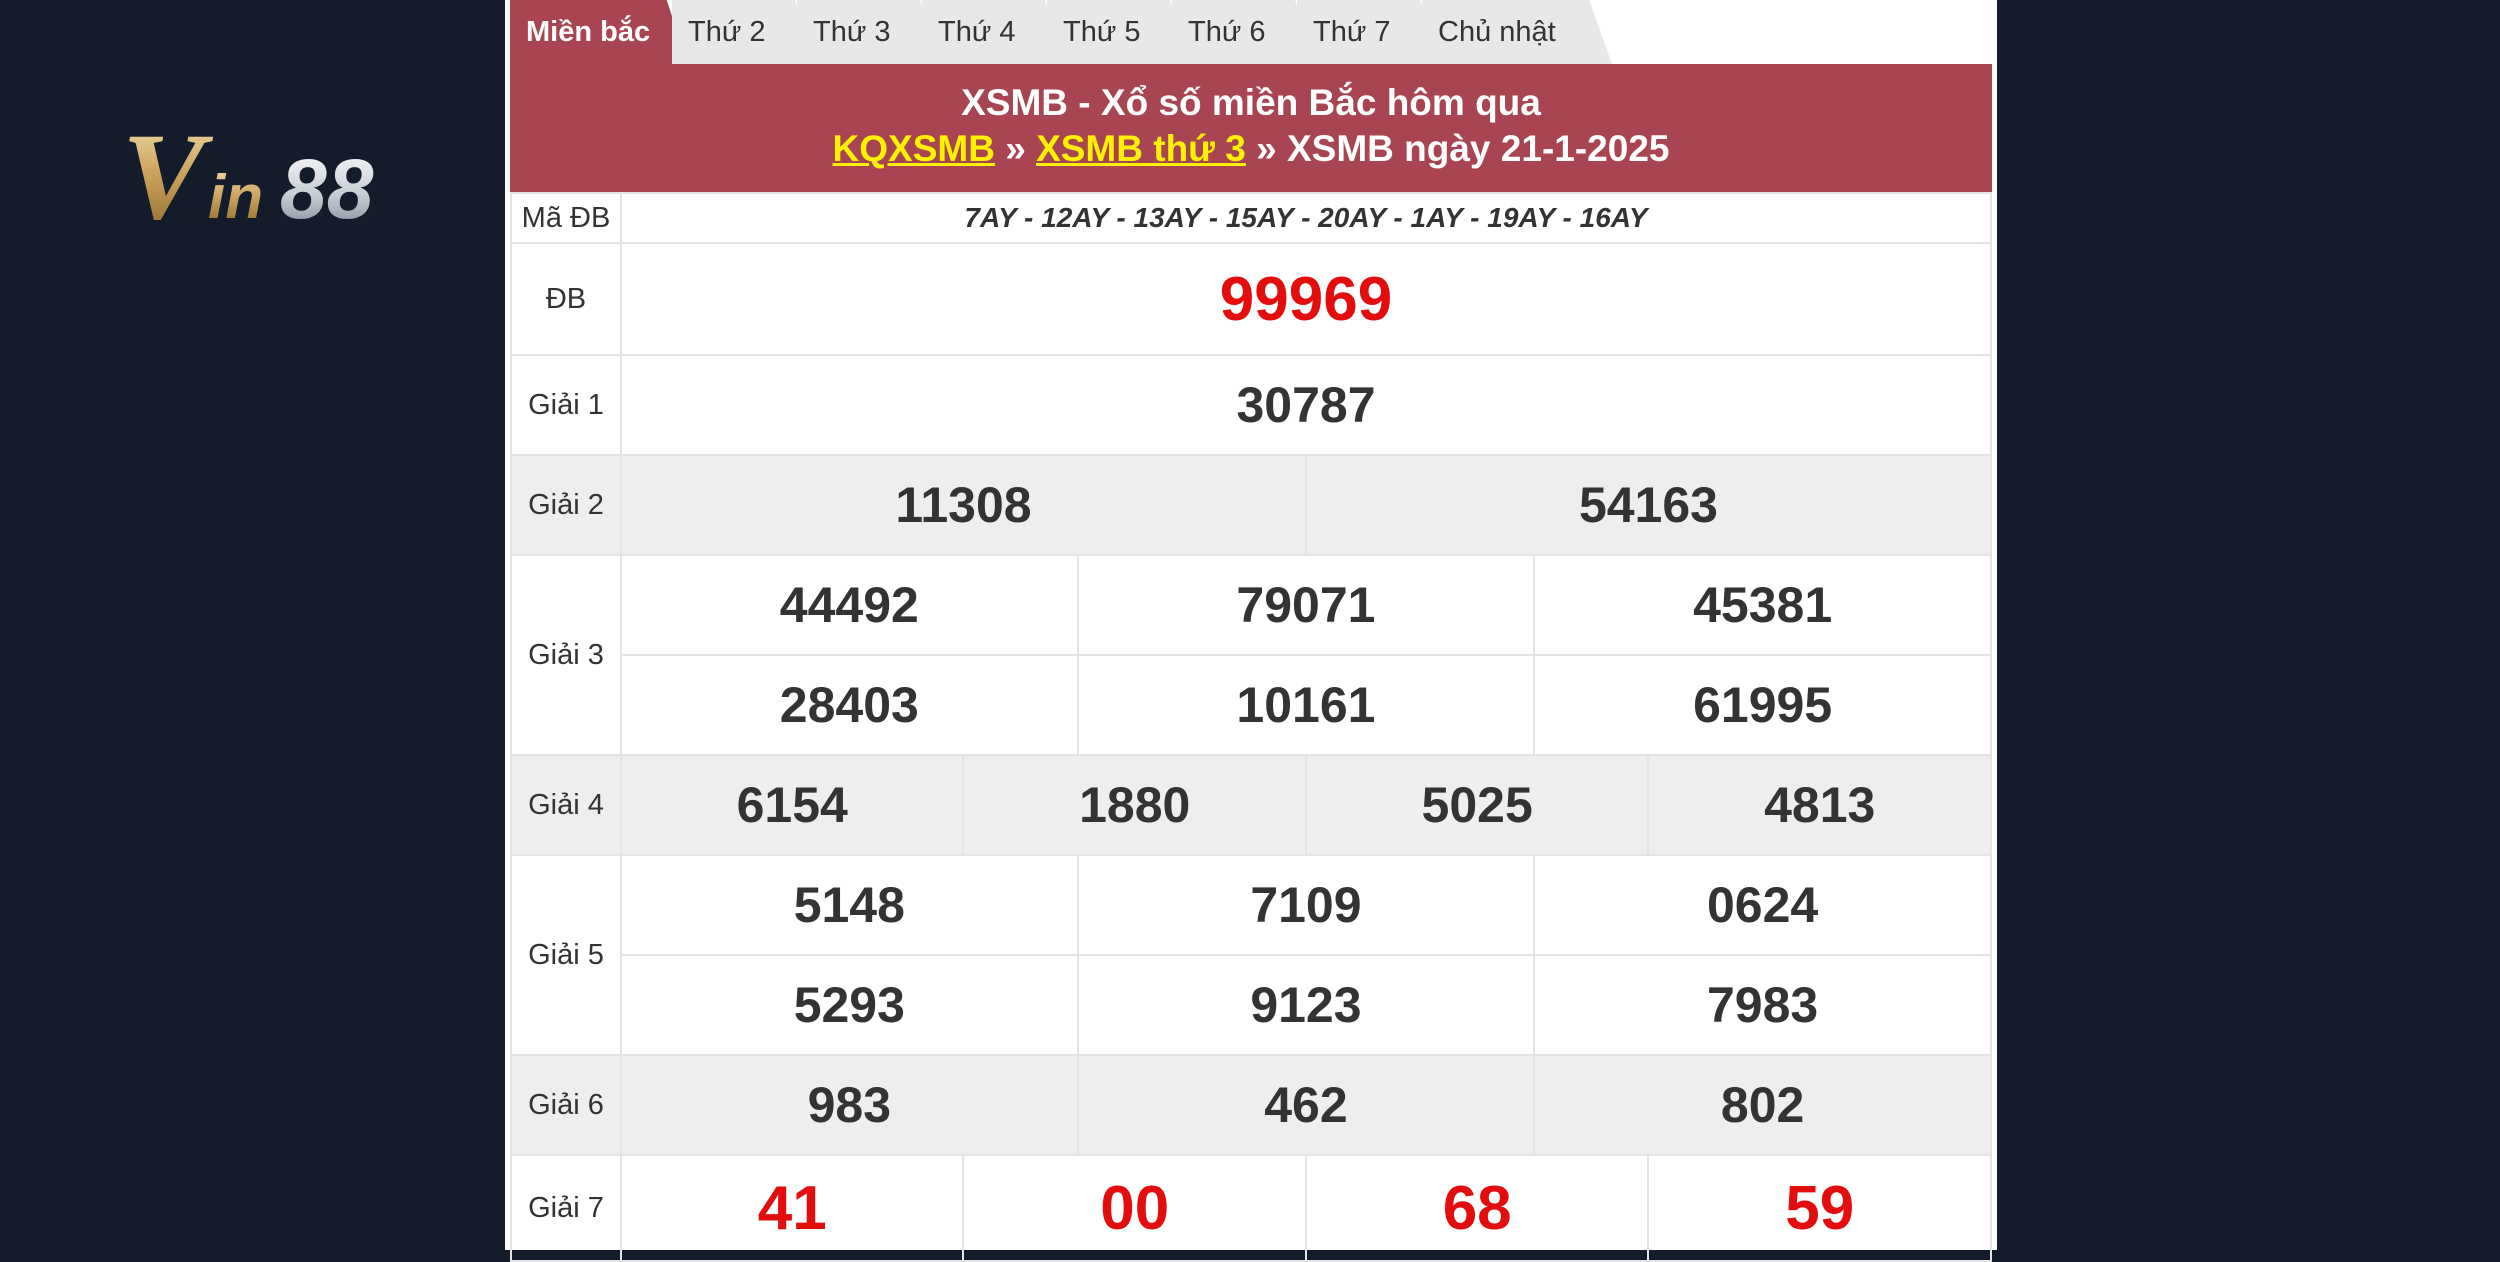  I want to click on tab-thu-2: Thứ 2, so click(742, 32).